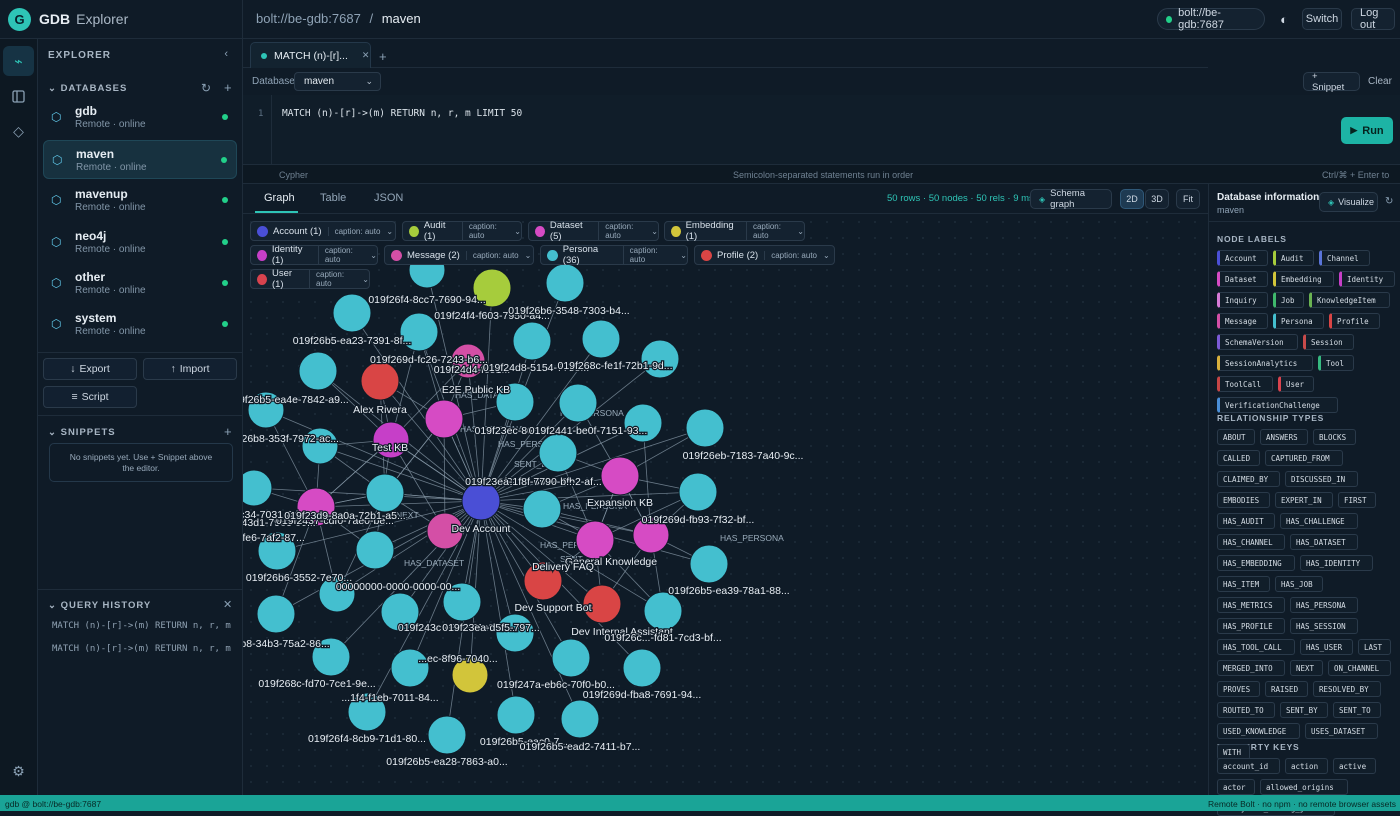 This screenshot has height=816, width=1400. Describe the element at coordinates (1380, 81) in the screenshot. I see `clear-button: Clear` at that location.